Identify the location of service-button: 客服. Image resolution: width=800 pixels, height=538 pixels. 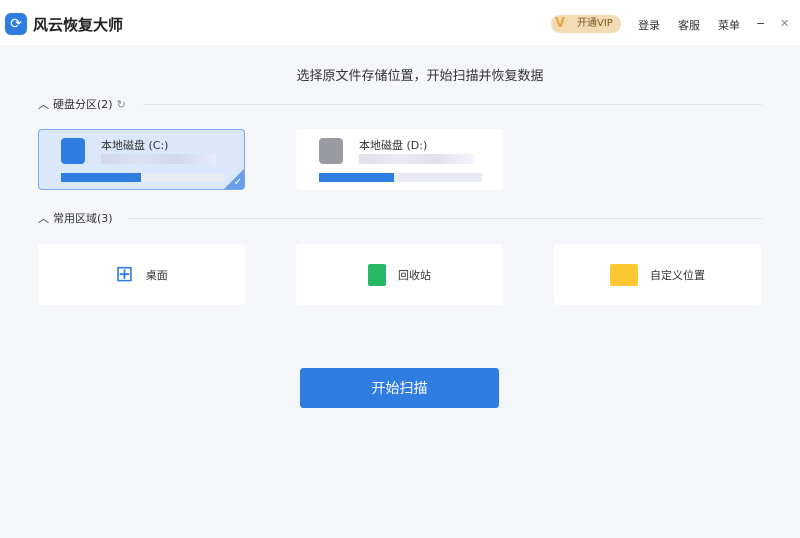
(689, 25).